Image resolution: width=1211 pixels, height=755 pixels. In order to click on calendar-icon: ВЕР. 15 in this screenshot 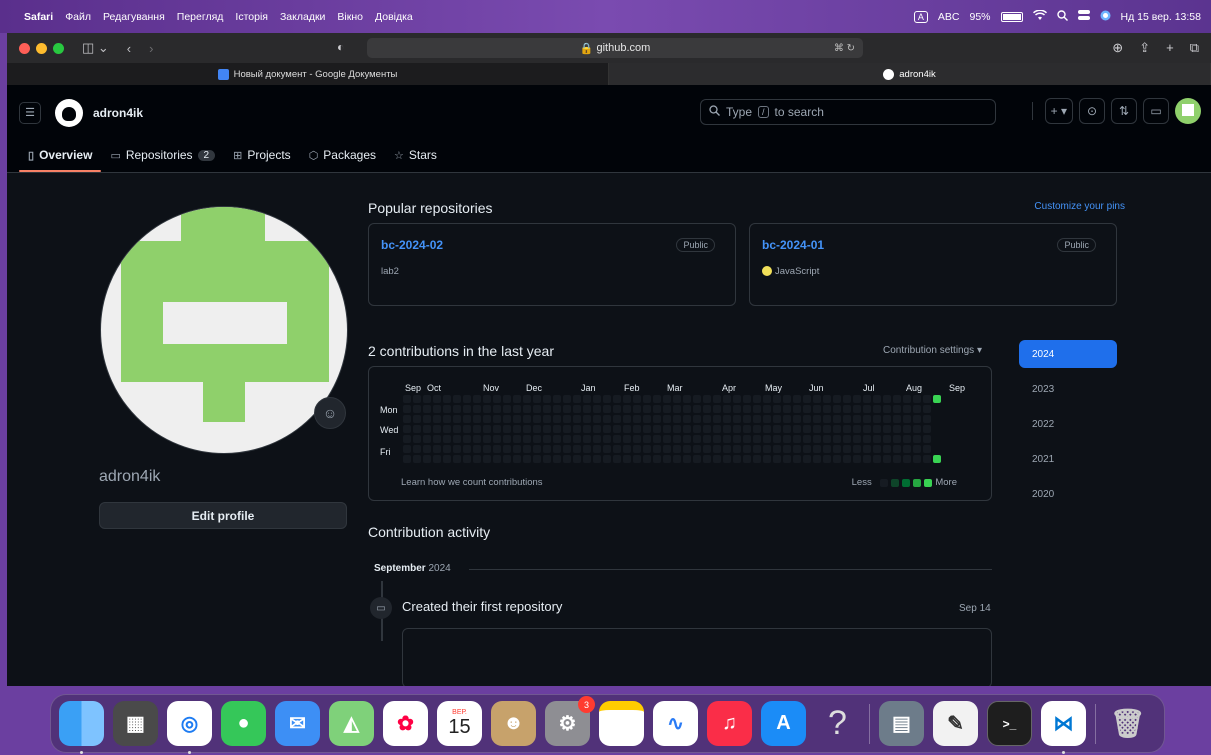, I will do `click(459, 723)`.